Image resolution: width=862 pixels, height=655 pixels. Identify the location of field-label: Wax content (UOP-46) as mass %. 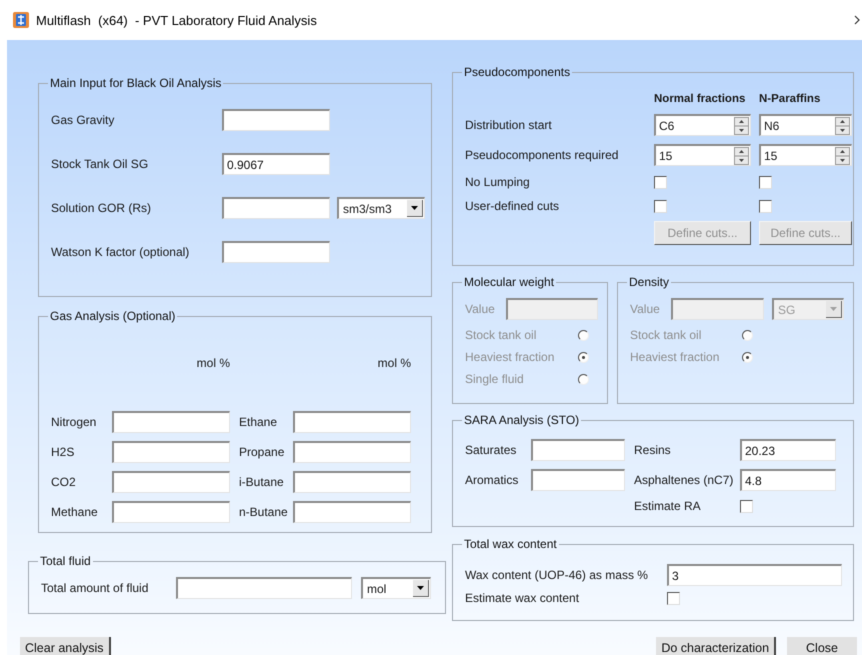
(557, 575).